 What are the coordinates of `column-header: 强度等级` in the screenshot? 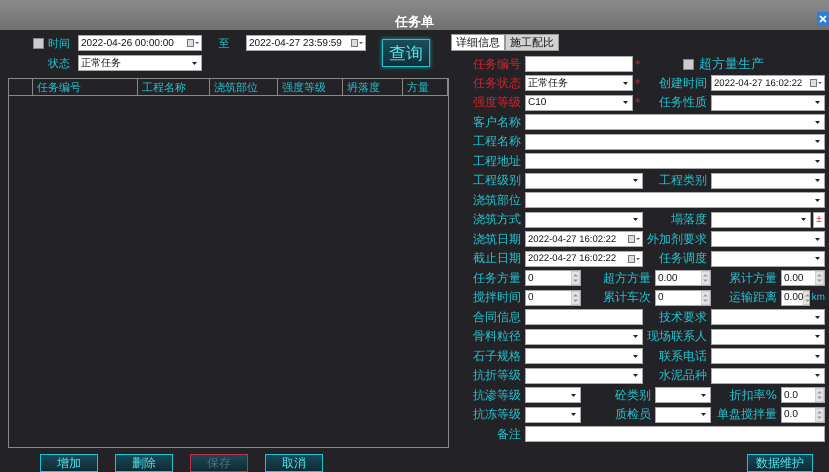 It's located at (310, 87).